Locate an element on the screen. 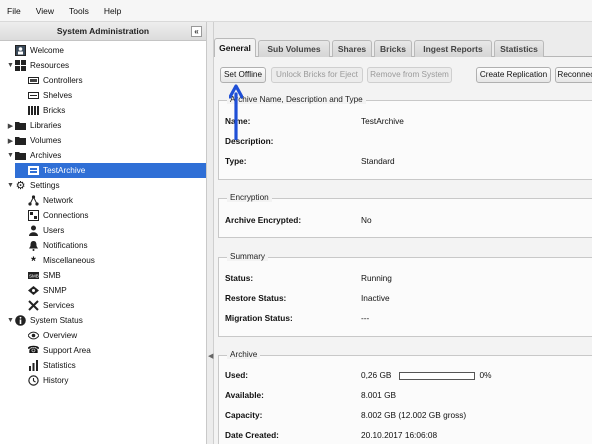  menu-view: View is located at coordinates (45, 11).